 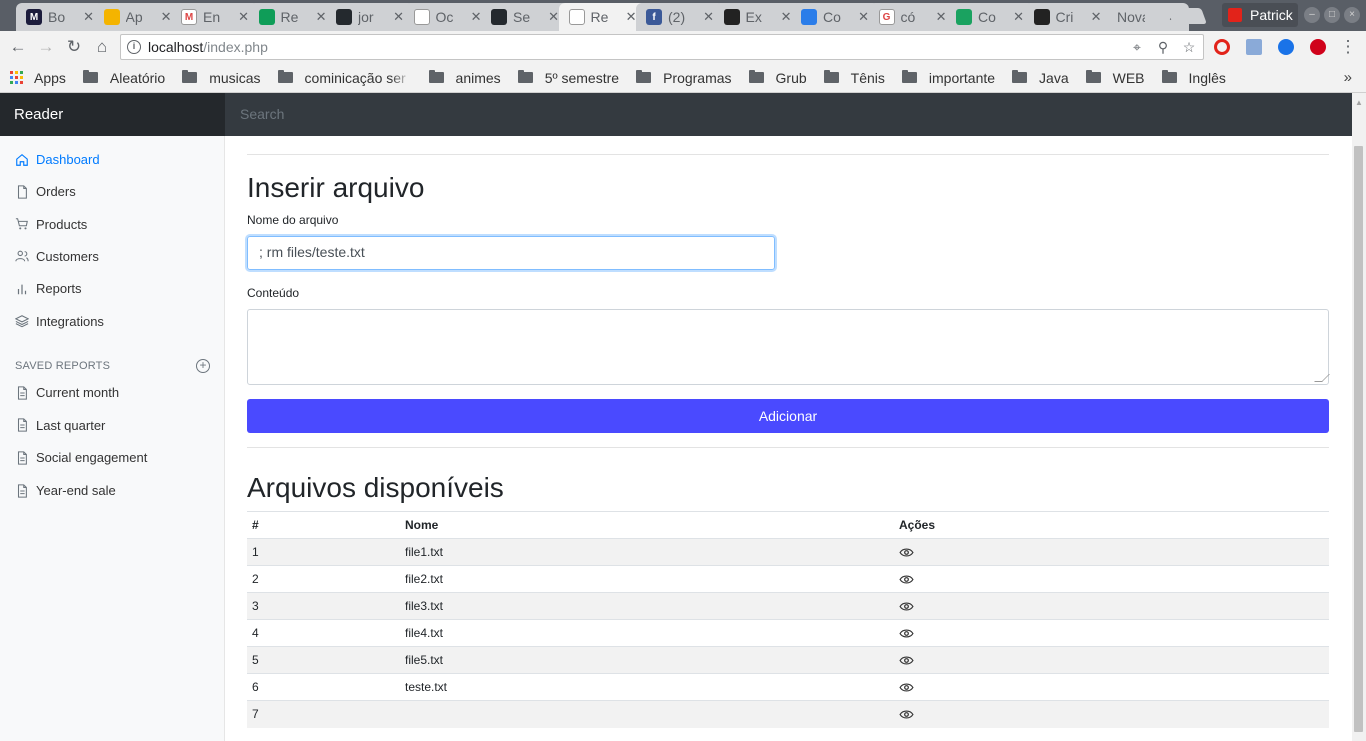 I want to click on bookmark-folder: Java, so click(x=1040, y=78).